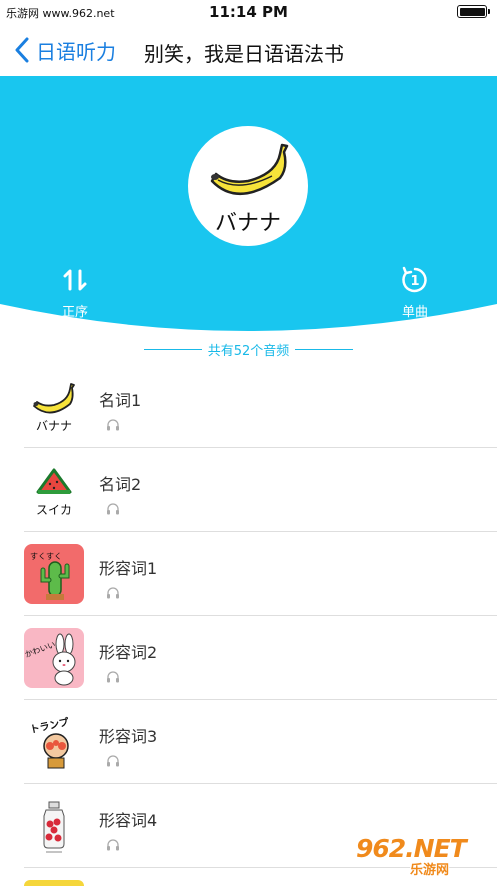 This screenshot has width=497, height=886. Describe the element at coordinates (430, 870) in the screenshot. I see `watermark-sub: 乐游网` at that location.